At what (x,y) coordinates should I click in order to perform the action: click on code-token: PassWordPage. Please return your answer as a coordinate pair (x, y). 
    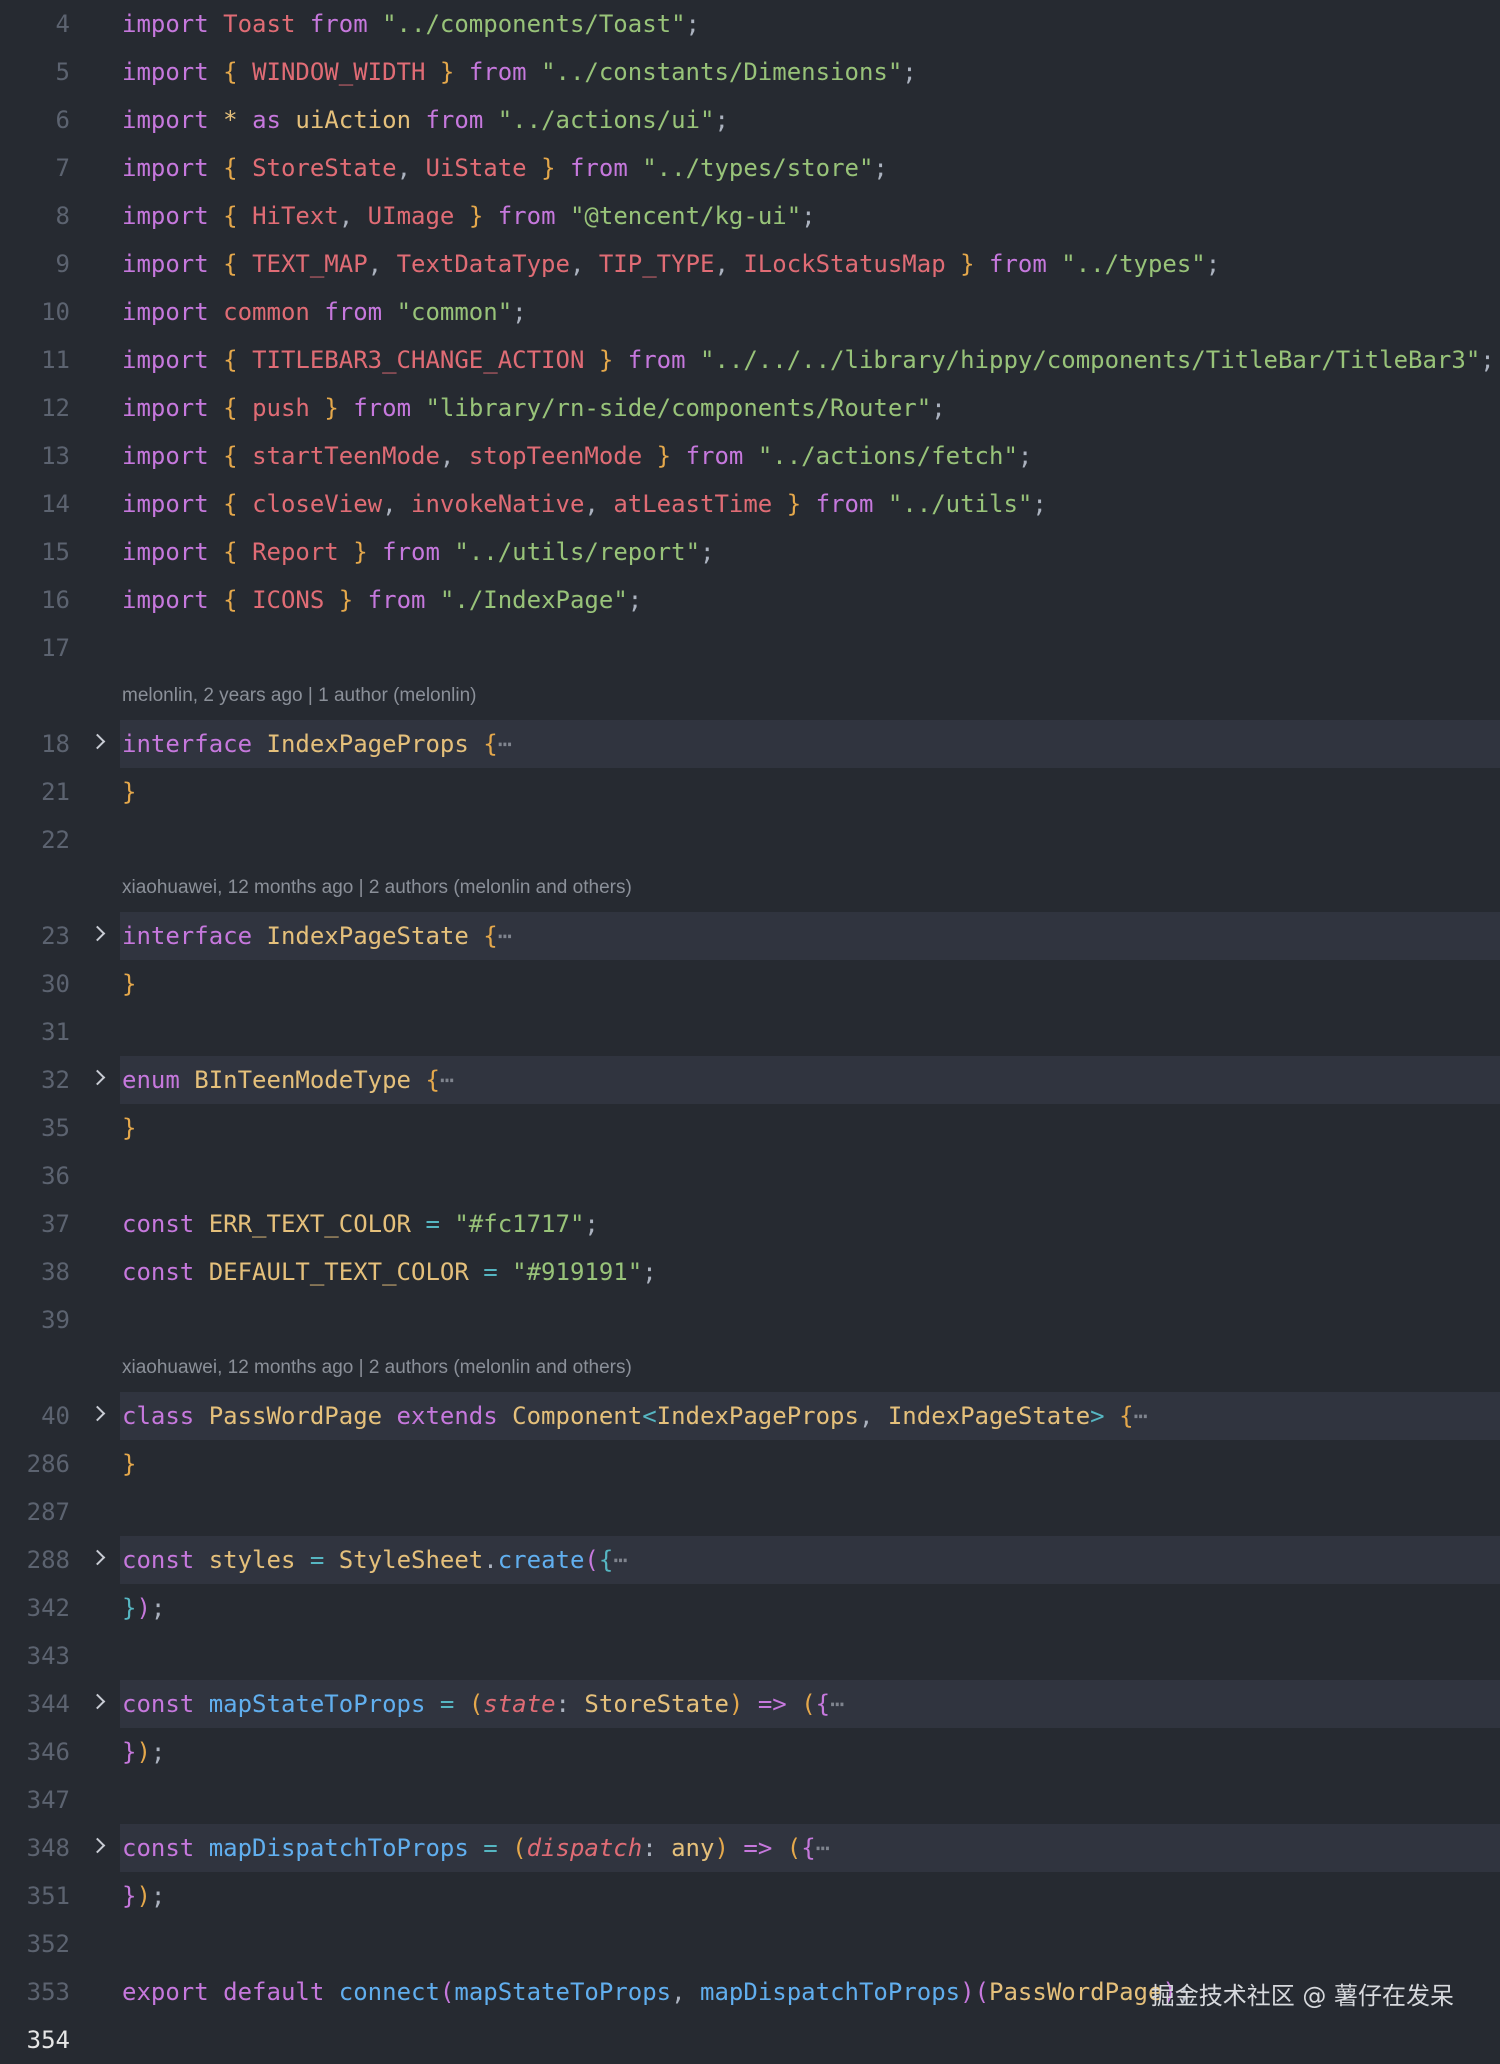
    Looking at the image, I should click on (295, 1416).